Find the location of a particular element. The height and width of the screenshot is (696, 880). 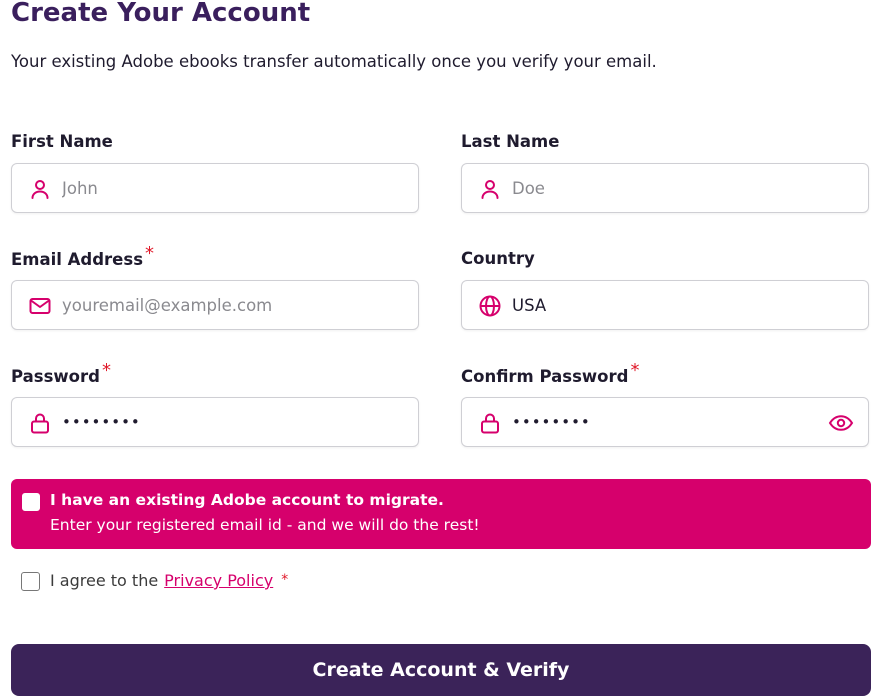

agree-text: I agree to the is located at coordinates (104, 580).